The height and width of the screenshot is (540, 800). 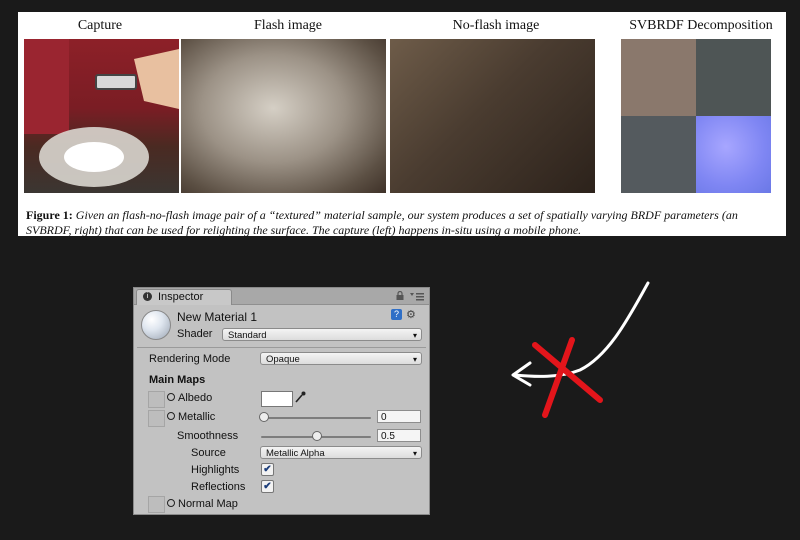 I want to click on albedo-label: Albedo, so click(x=195, y=398).